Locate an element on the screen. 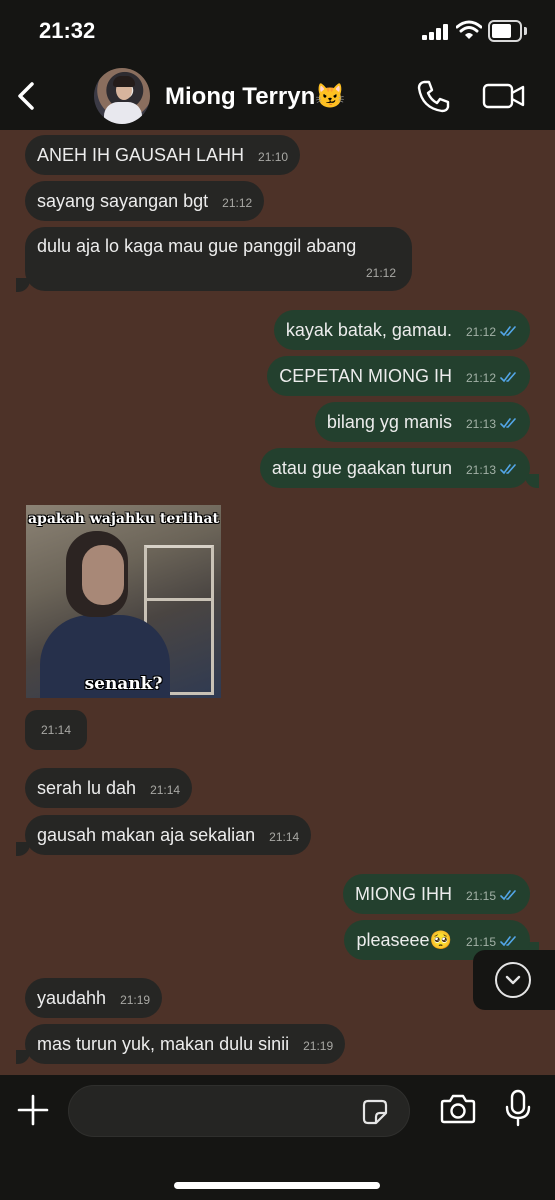 Image resolution: width=555 pixels, height=1200 pixels. message-text: bilang yg manis is located at coordinates (389, 422).